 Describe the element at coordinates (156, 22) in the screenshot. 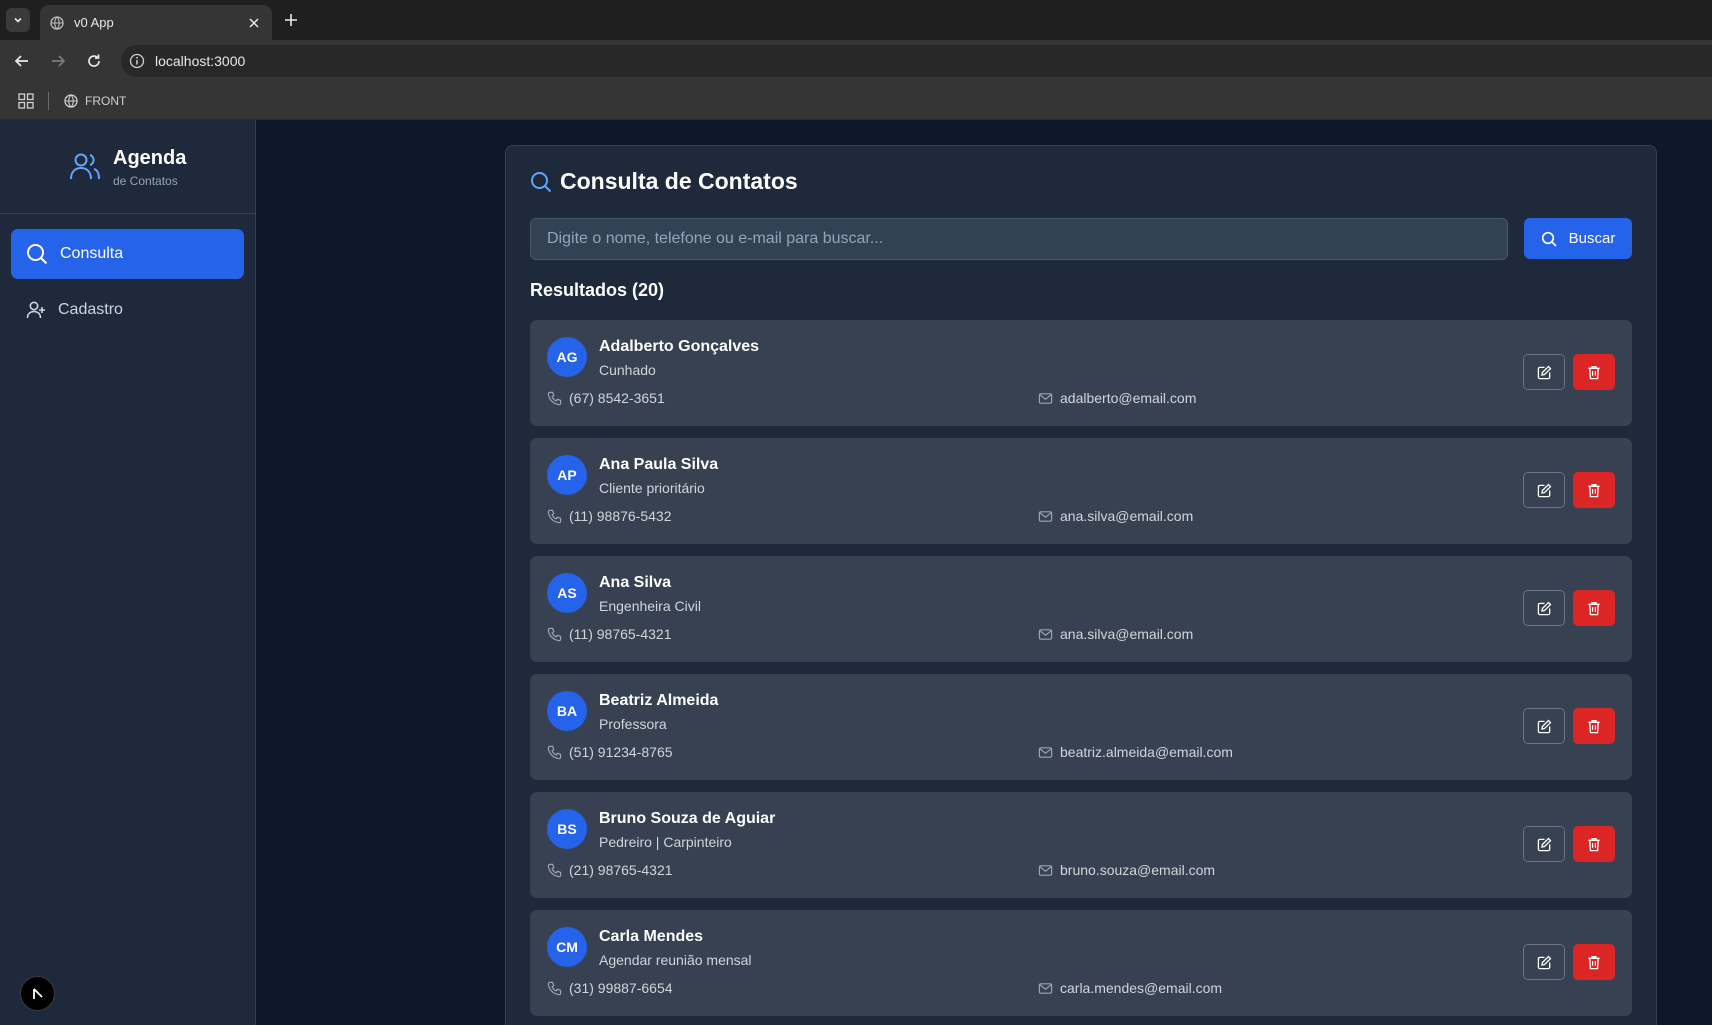

I see `browser-tab: v0 App` at that location.